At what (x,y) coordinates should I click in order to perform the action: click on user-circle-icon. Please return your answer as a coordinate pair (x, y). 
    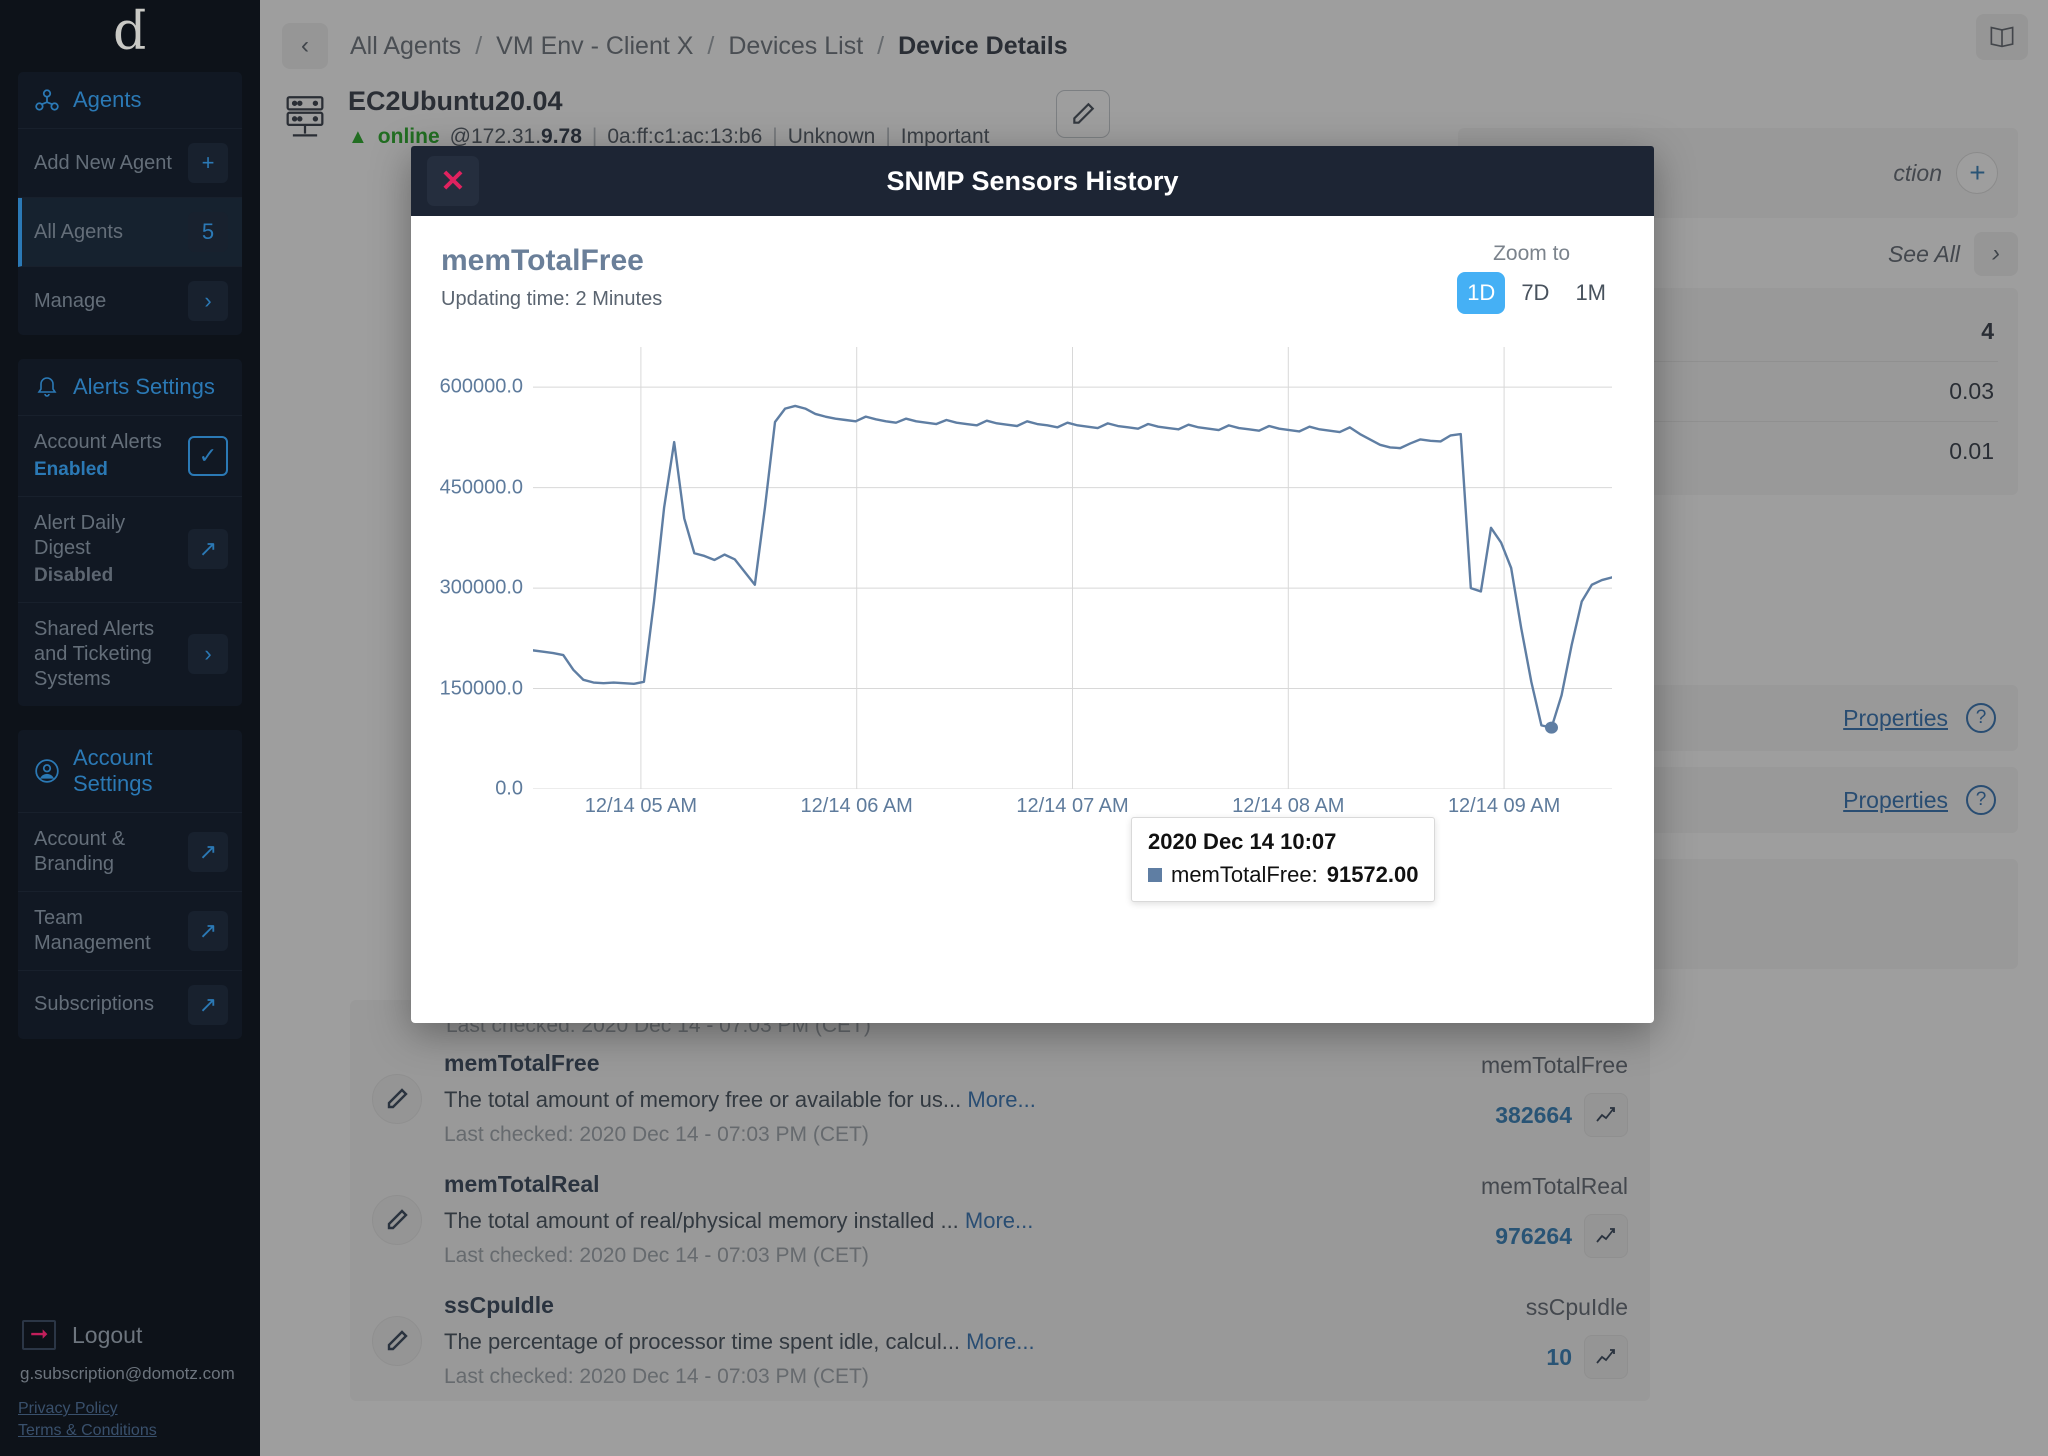
    Looking at the image, I should click on (47, 771).